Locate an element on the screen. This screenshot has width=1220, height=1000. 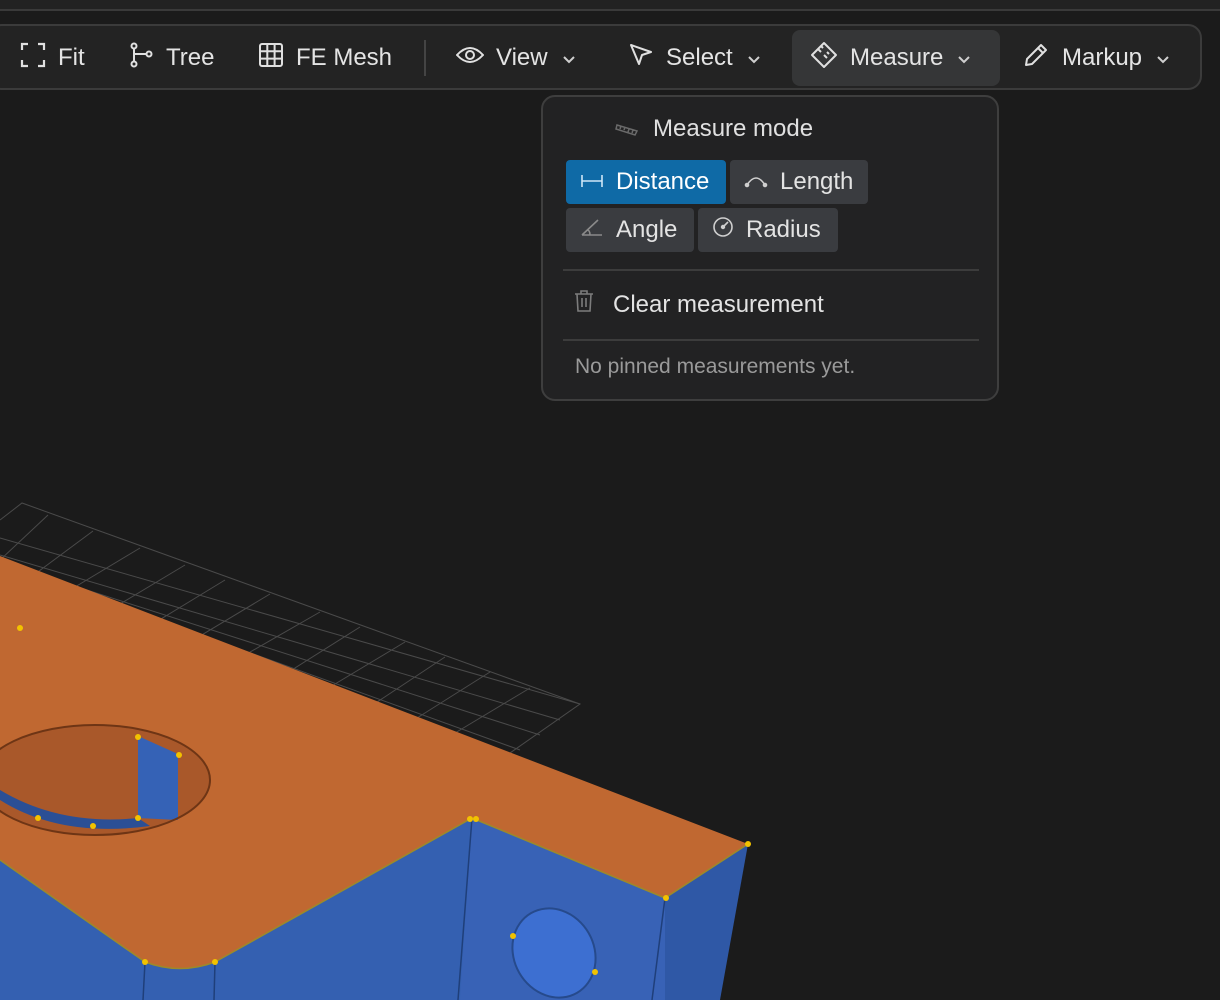
angle-icon is located at coordinates (592, 230).